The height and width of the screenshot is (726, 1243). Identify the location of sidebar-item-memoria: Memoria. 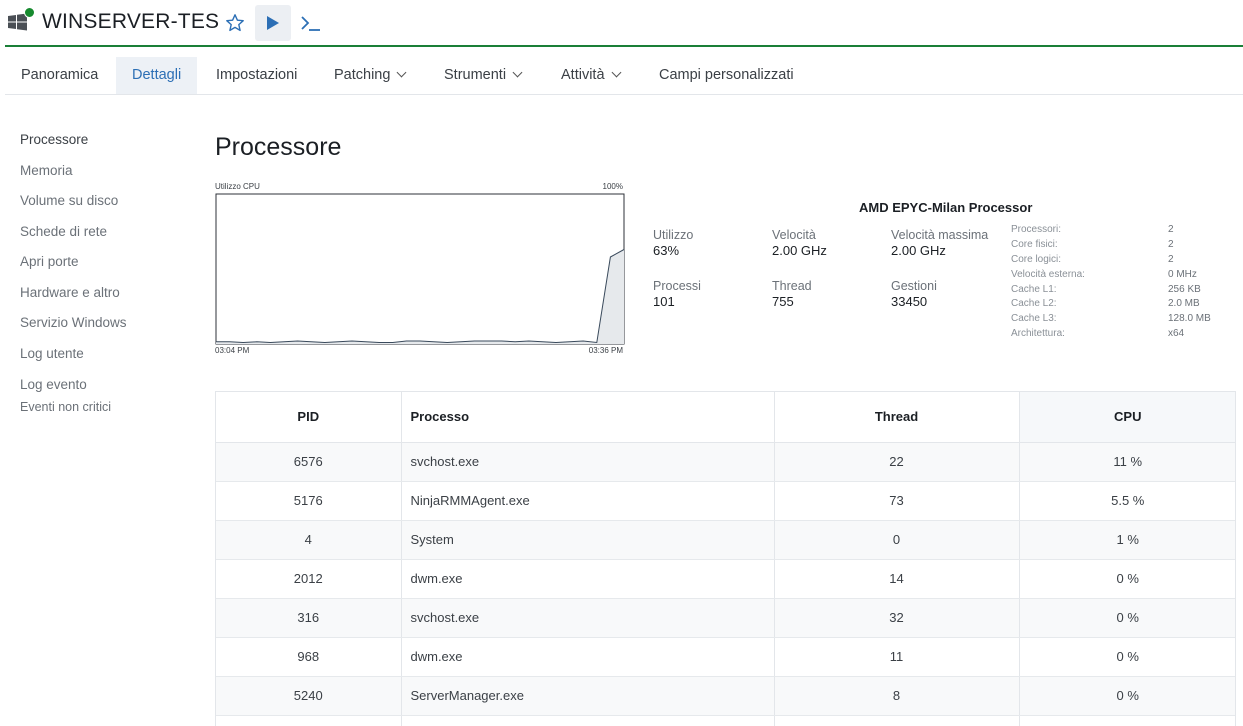
(46, 170).